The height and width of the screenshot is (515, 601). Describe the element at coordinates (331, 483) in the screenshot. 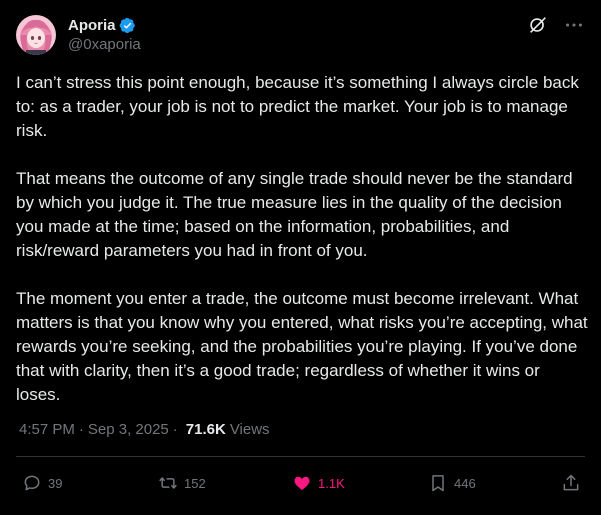

I see `like-count: 1.1K` at that location.